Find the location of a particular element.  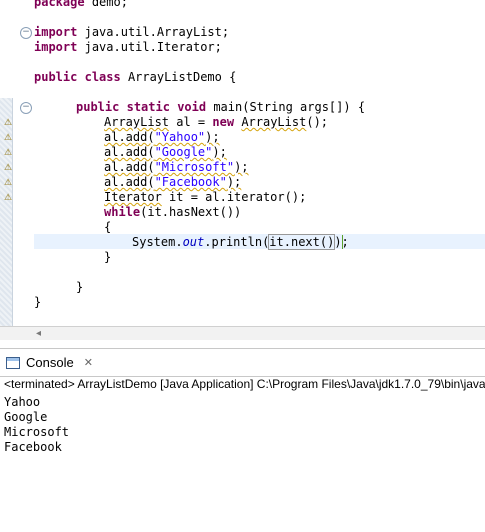

scroll-left-arrow-icon: ◂ is located at coordinates (38, 334).